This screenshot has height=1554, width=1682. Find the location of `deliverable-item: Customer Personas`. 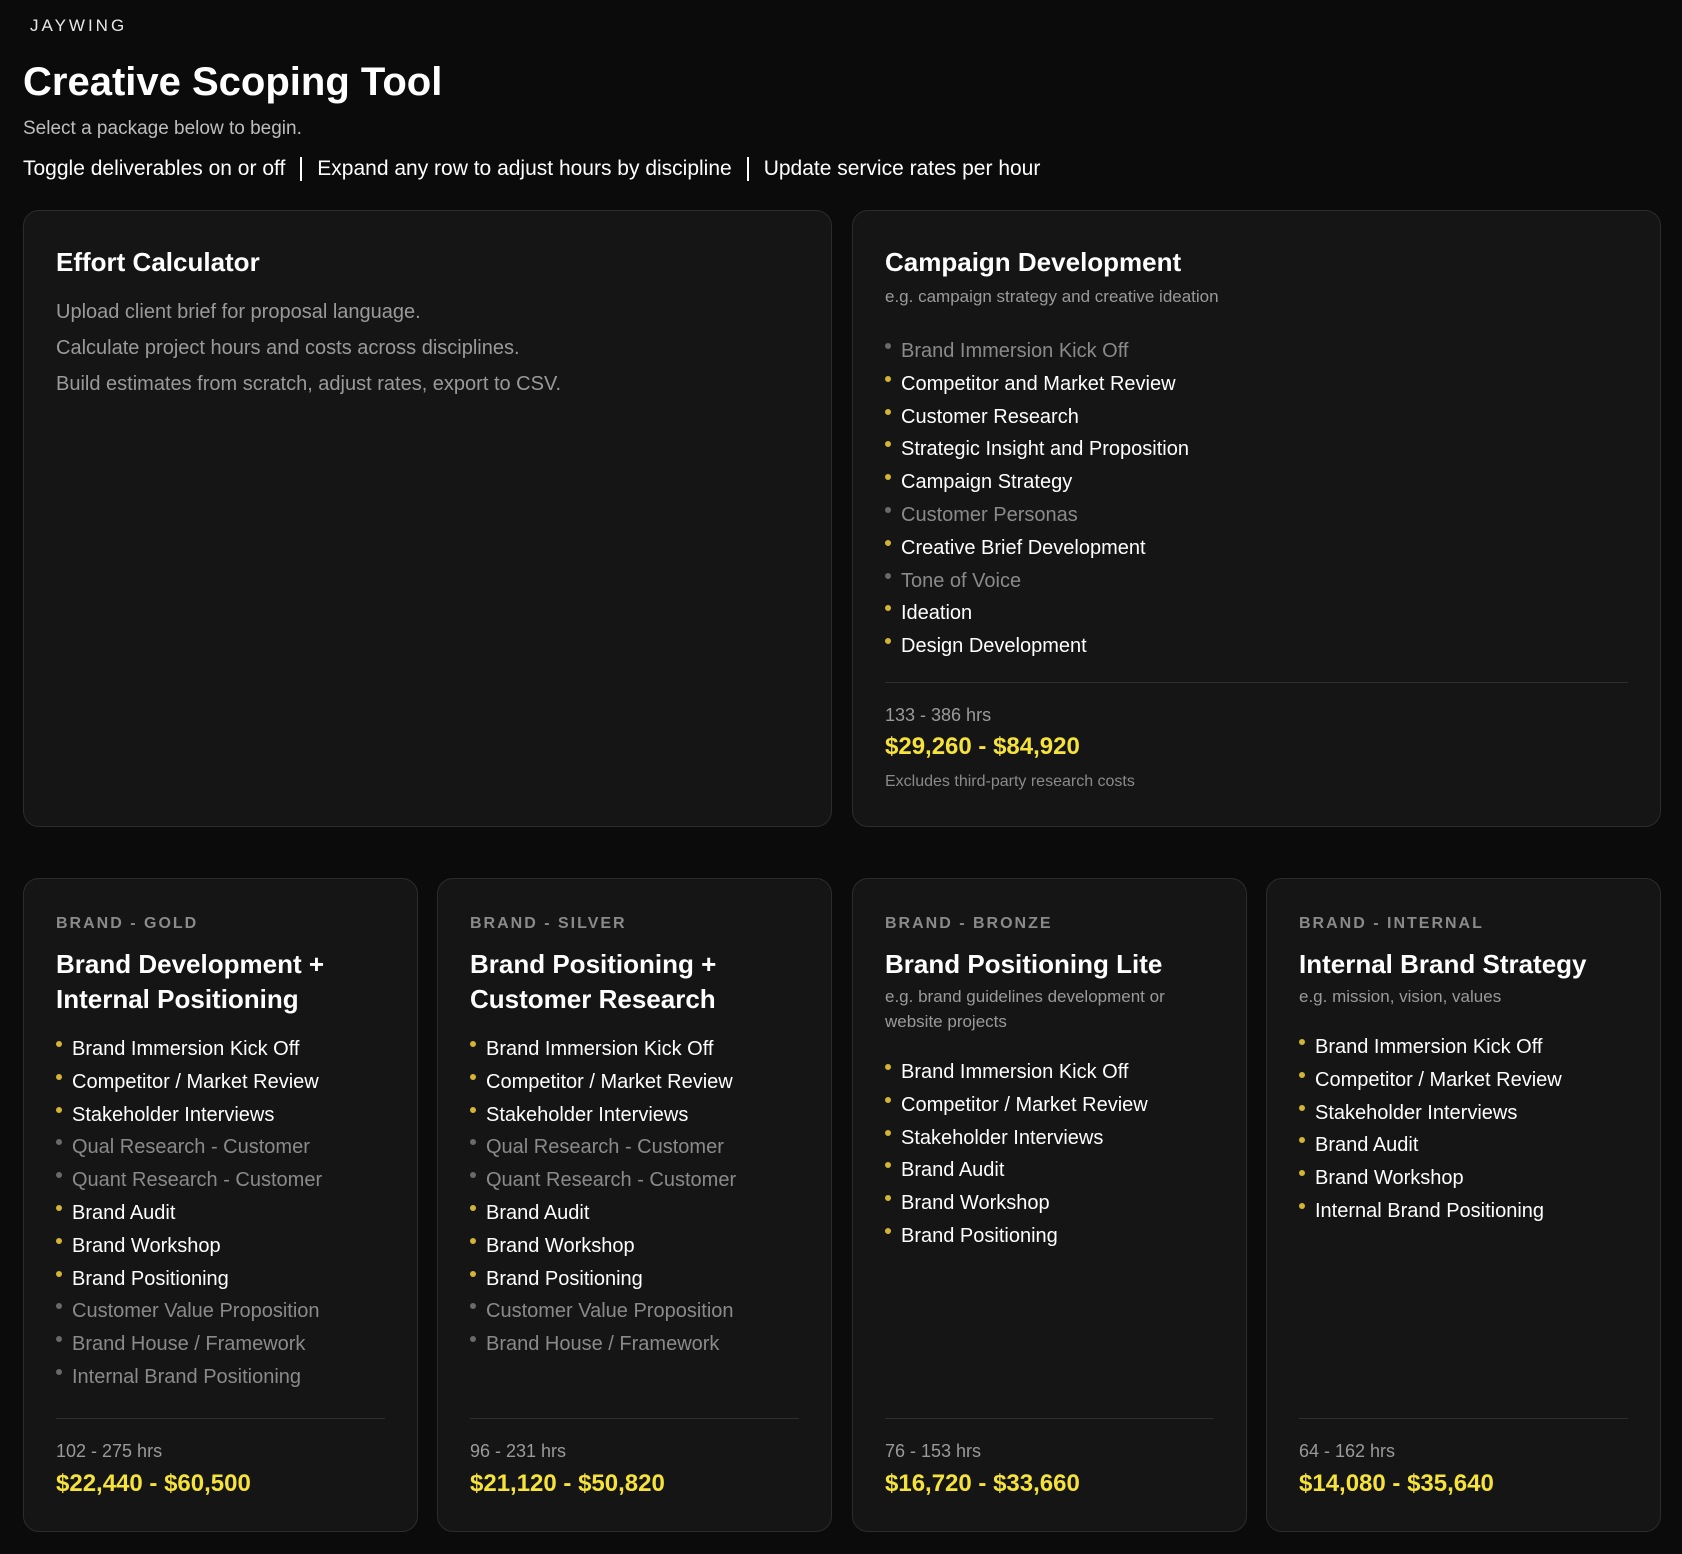

deliverable-item: Customer Personas is located at coordinates (1256, 515).